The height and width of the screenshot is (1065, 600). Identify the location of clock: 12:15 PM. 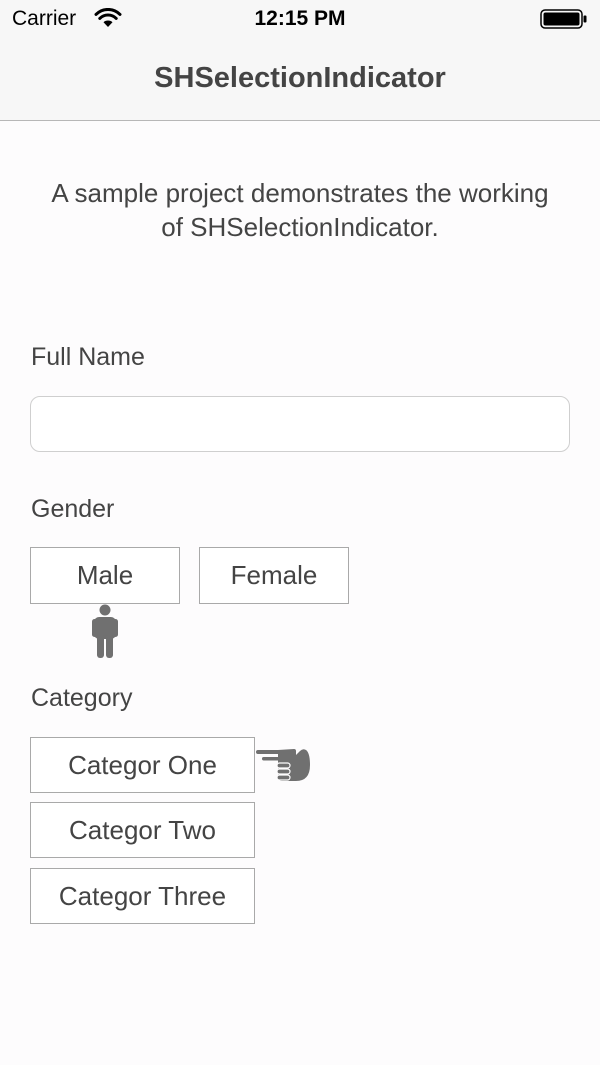
(300, 18).